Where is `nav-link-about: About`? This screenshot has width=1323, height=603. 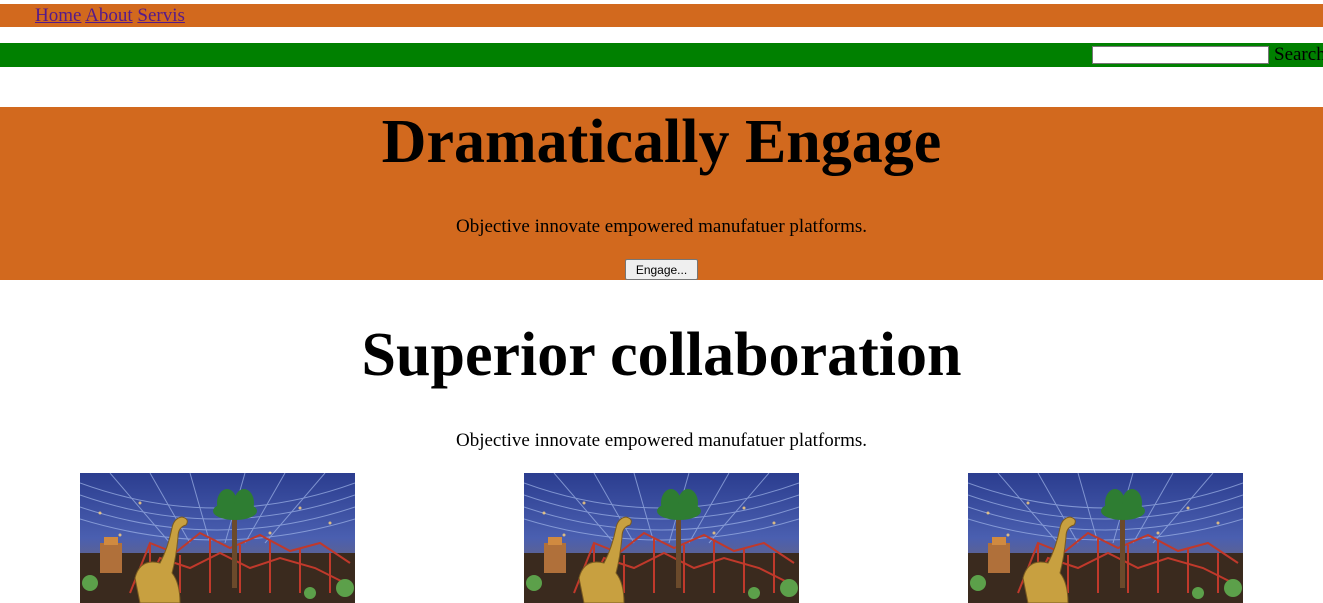
nav-link-about: About is located at coordinates (109, 15).